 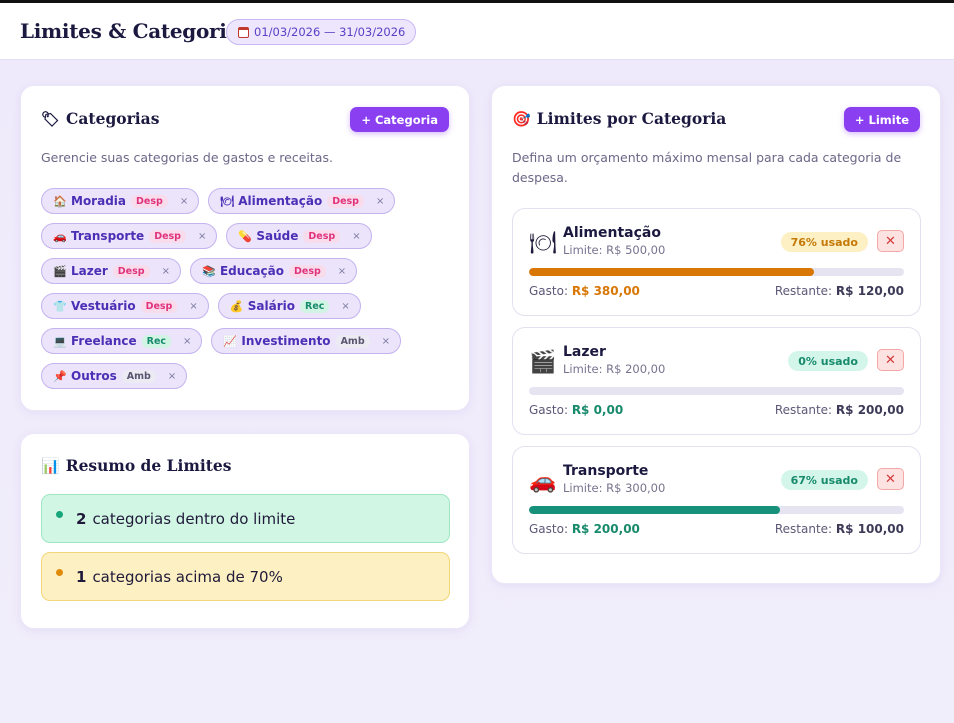 What do you see at coordinates (236, 306) in the screenshot?
I see `category-icon: 💰` at bounding box center [236, 306].